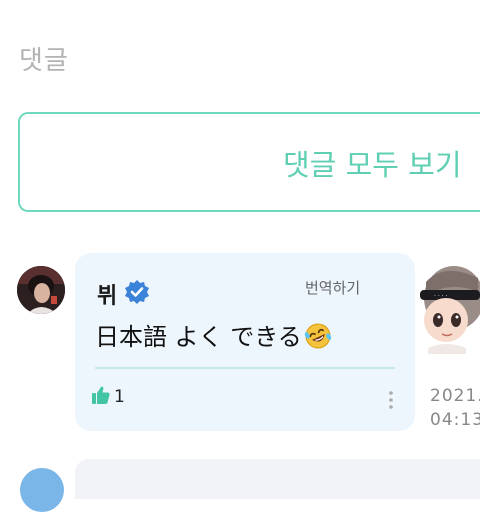 The image size is (480, 512). Describe the element at coordinates (245, 368) in the screenshot. I see `comment-divider` at that location.